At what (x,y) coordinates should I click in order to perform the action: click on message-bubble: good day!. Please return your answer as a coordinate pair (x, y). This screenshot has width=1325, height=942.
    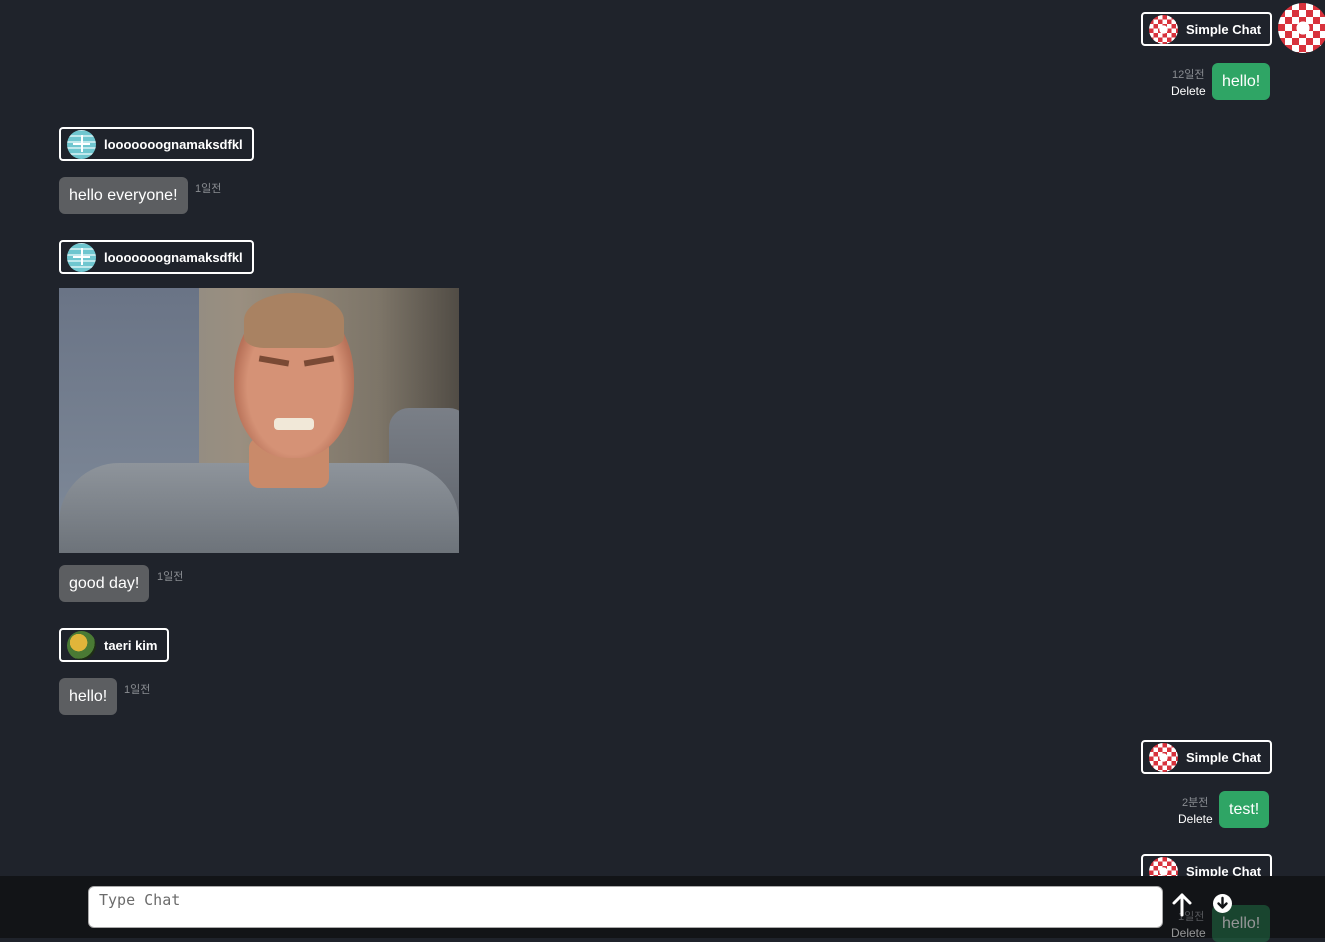
    Looking at the image, I should click on (104, 583).